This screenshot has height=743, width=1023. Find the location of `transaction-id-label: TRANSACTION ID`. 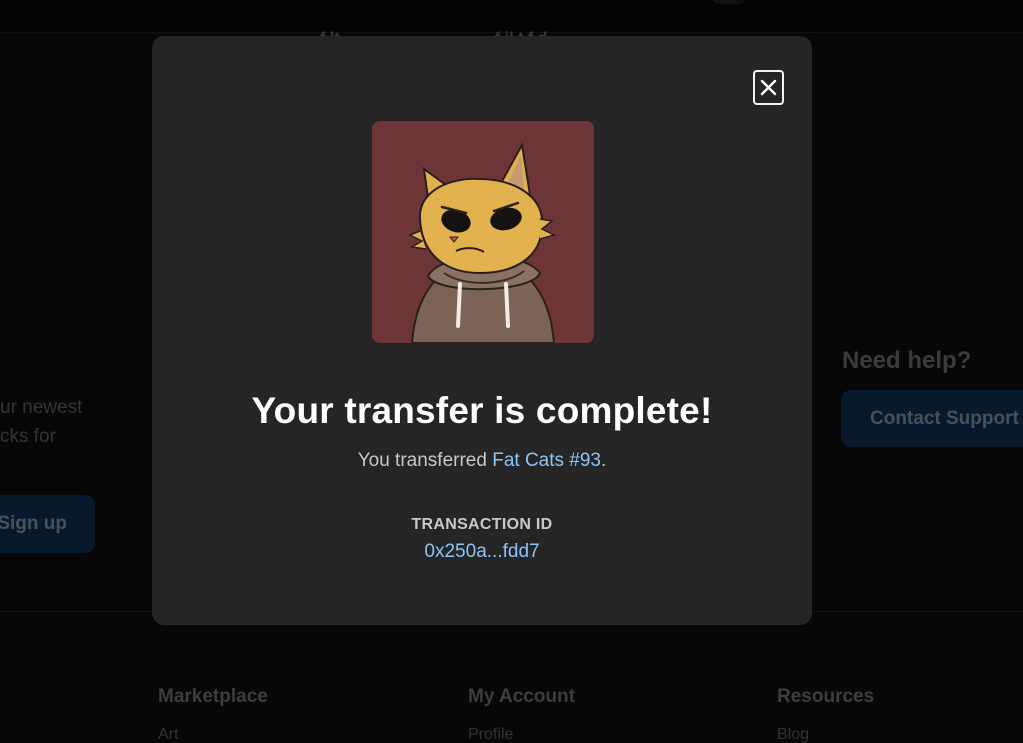

transaction-id-label: TRANSACTION ID is located at coordinates (482, 524).